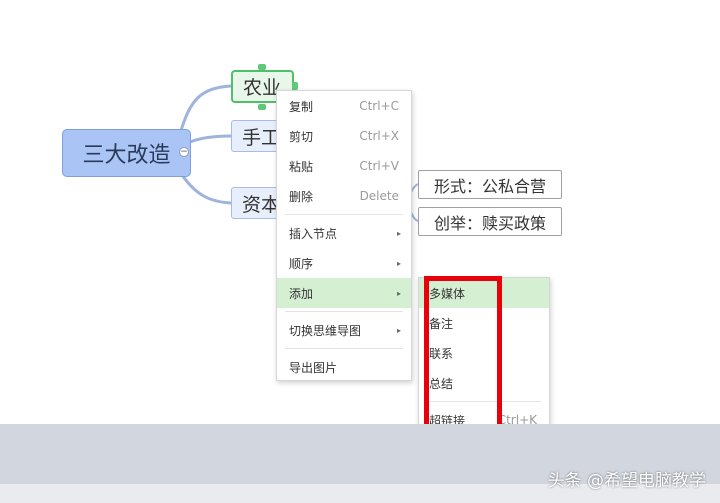 The width and height of the screenshot is (720, 503). What do you see at coordinates (301, 293) in the screenshot?
I see `menu-item-label: 添加` at bounding box center [301, 293].